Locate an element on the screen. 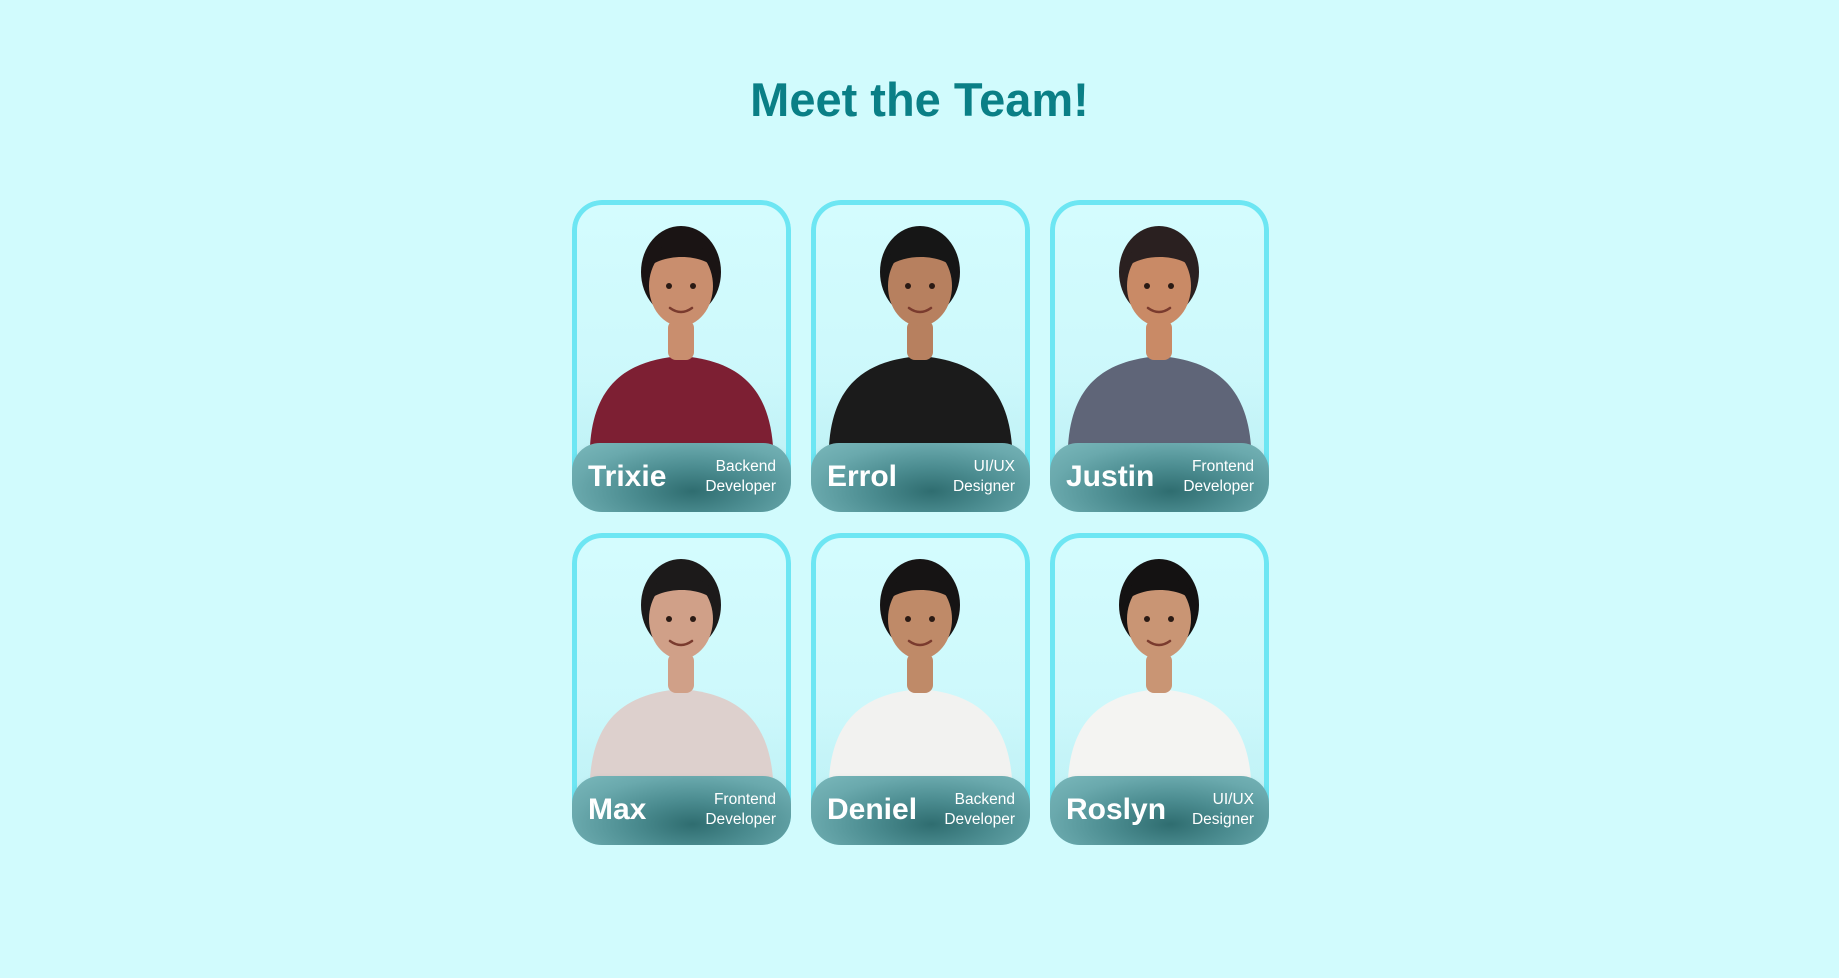 Image resolution: width=1839 pixels, height=978 pixels. person-gray-shirt-icon is located at coordinates (1159, 328).